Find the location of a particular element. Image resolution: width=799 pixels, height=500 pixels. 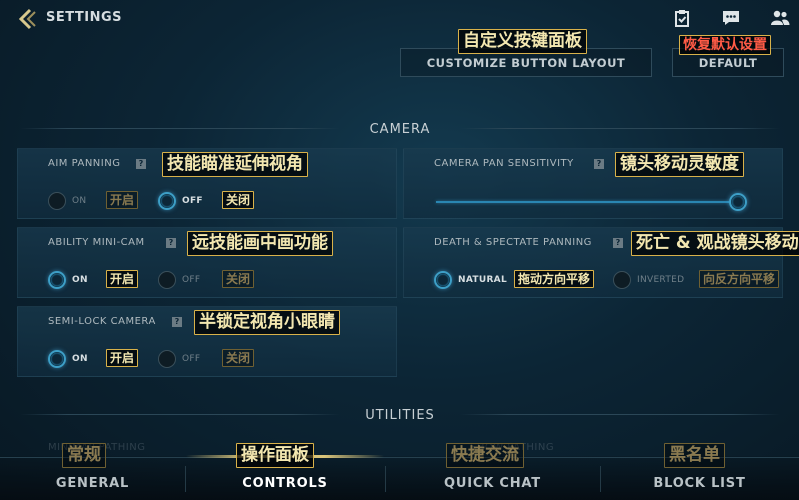

camera-pan-sensitivity-tag: 镜头移动灵敏度 is located at coordinates (679, 164).